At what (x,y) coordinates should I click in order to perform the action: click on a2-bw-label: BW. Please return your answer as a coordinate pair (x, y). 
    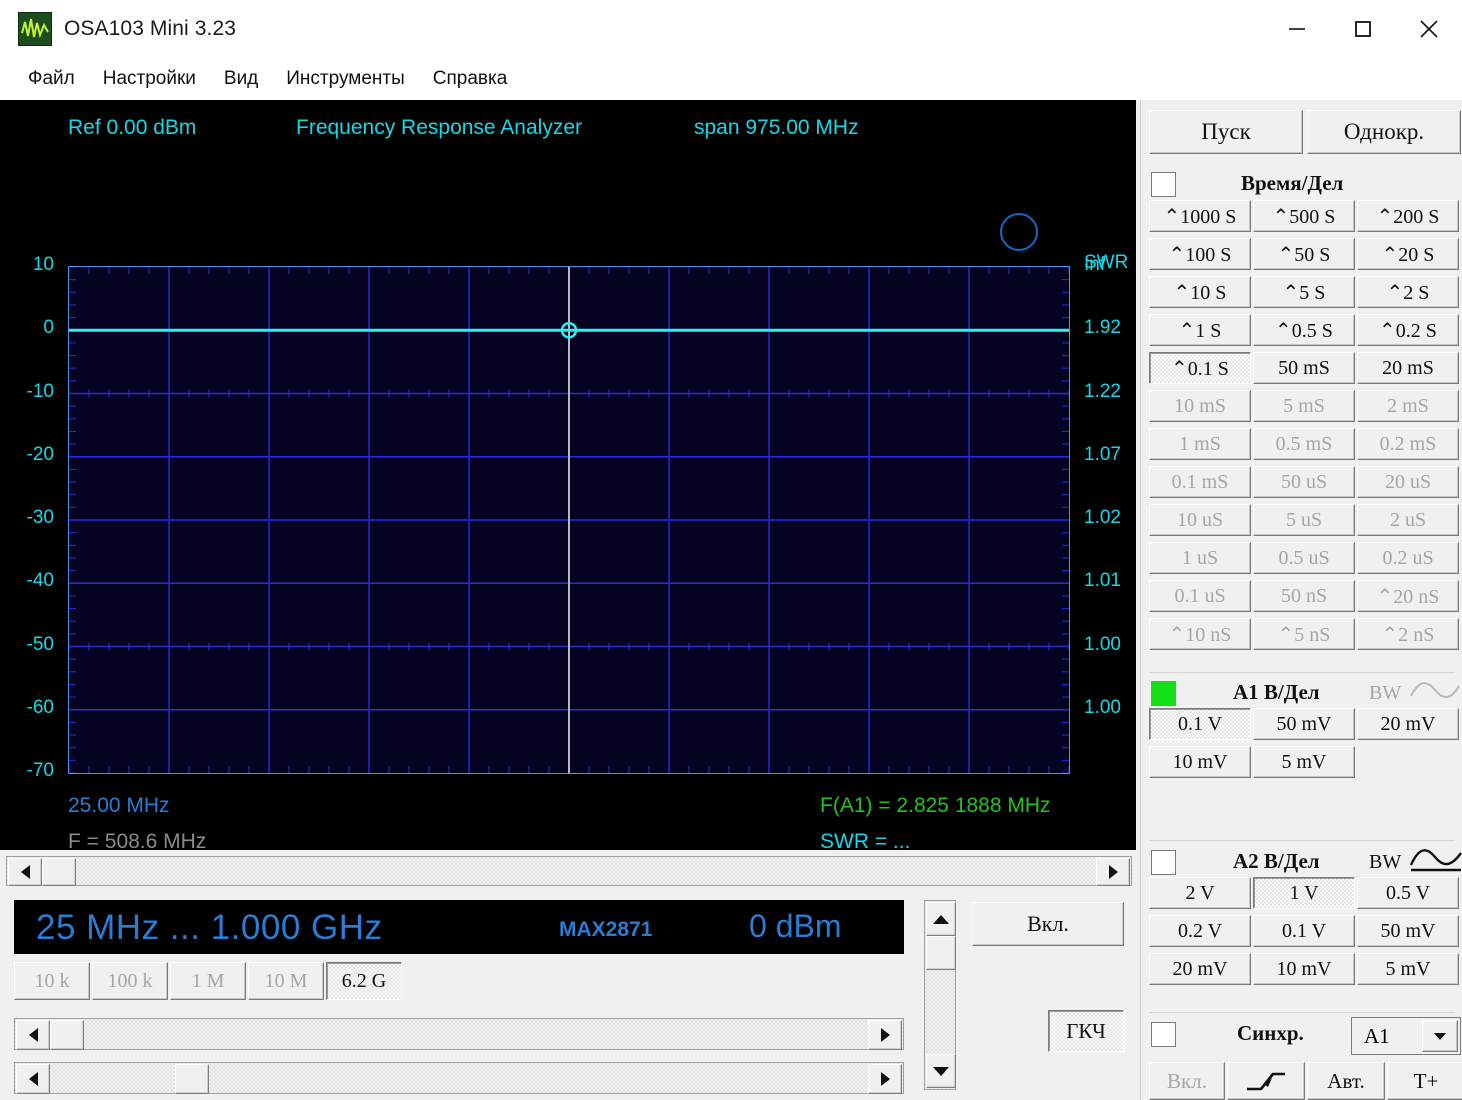
    Looking at the image, I should click on (1385, 862).